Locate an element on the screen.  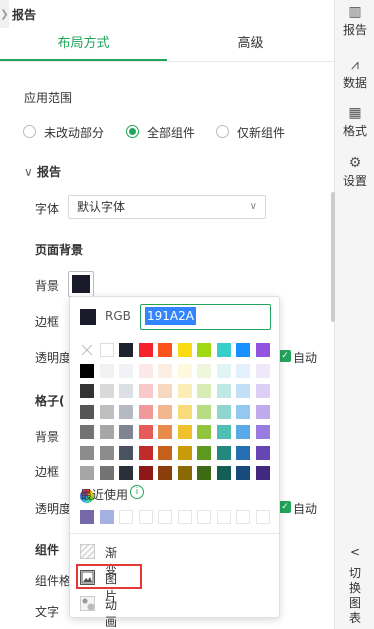
scope-radio-new is located at coordinates (222, 131).